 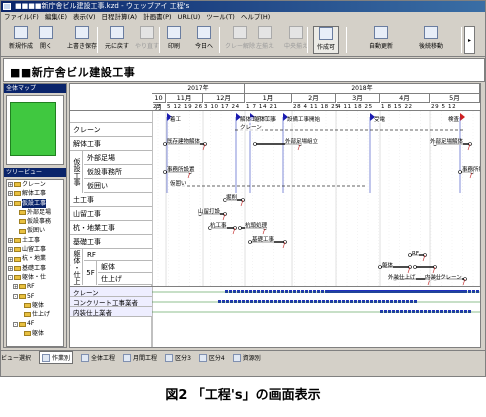 I want to click on tree-item: - 5F, so click(x=35, y=296).